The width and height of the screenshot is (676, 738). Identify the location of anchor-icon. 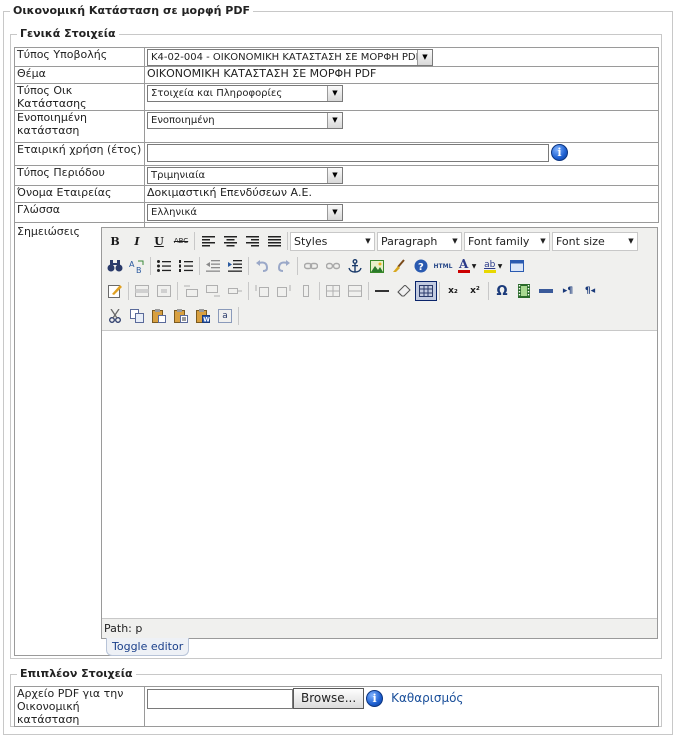
(355, 266).